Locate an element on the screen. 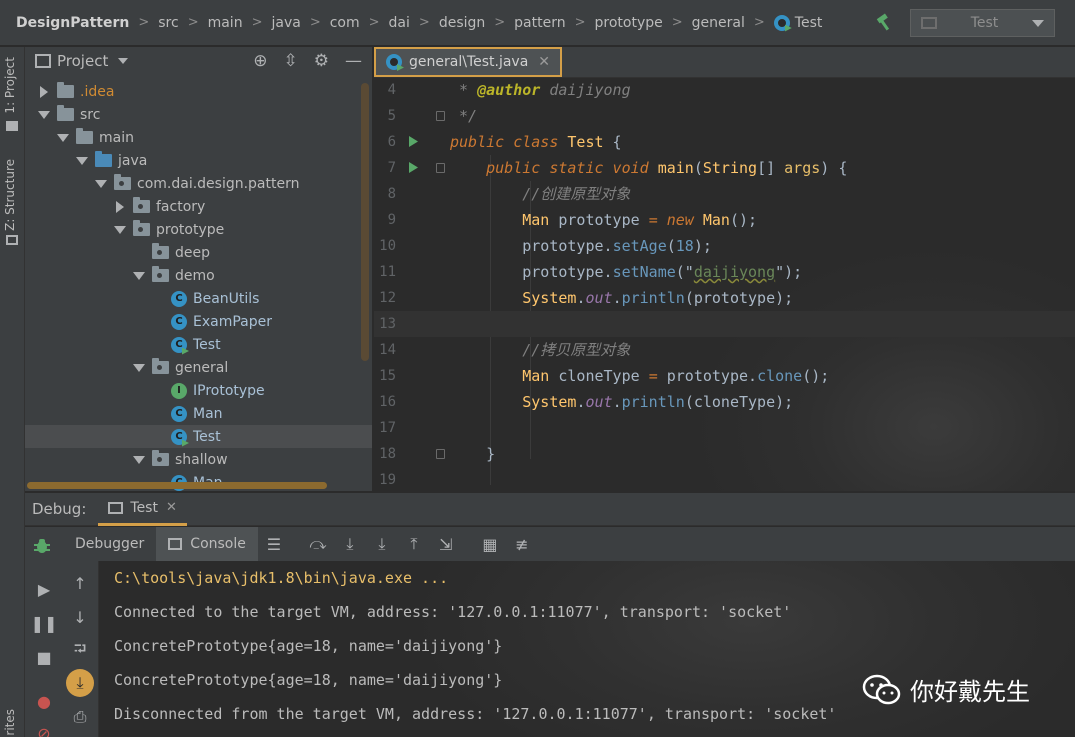  breadcrumb-item: dai is located at coordinates (399, 23).